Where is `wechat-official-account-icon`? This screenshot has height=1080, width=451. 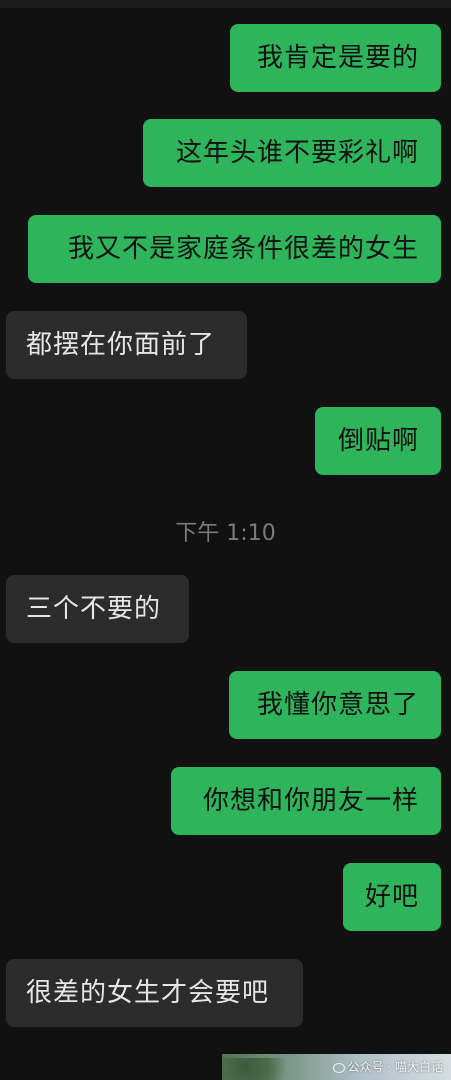
wechat-official-account-icon is located at coordinates (338, 1067).